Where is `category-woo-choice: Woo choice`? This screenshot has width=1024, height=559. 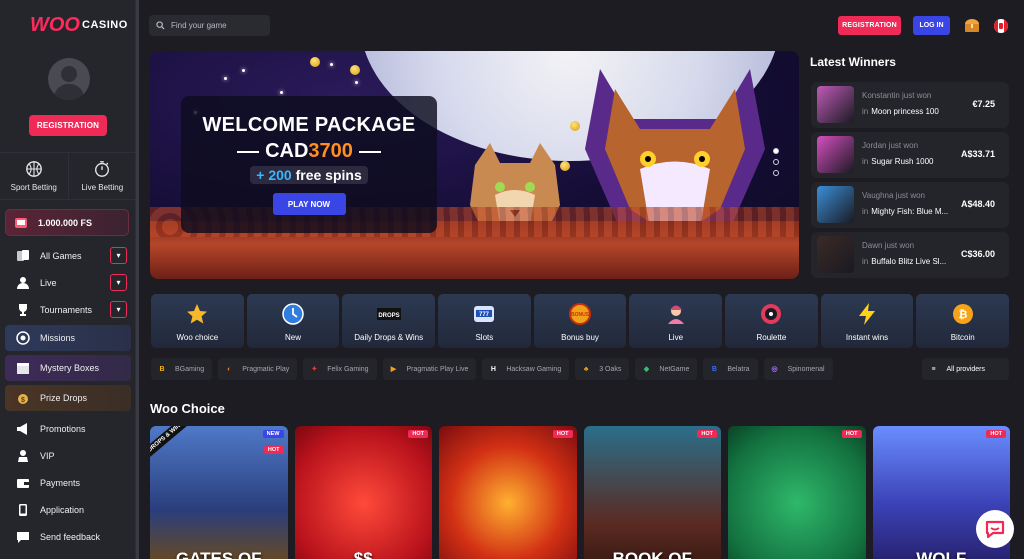 category-woo-choice: Woo choice is located at coordinates (197, 321).